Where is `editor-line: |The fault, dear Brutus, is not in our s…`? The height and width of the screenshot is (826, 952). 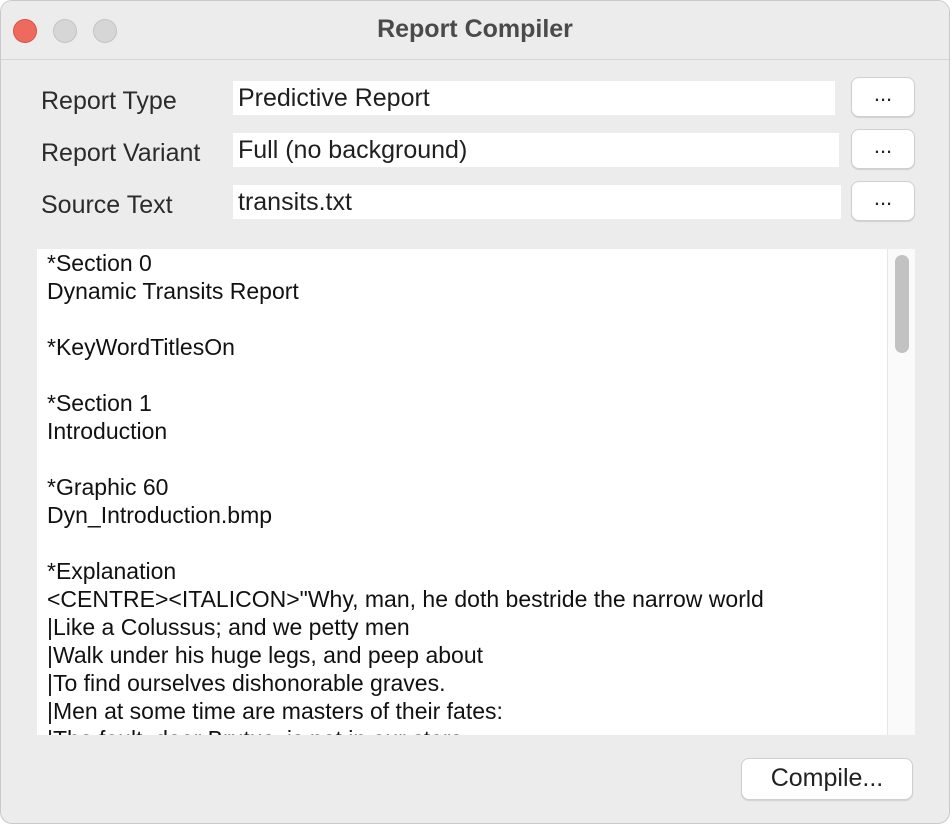 editor-line: |The fault, dear Brutus, is not in our s… is located at coordinates (466, 730).